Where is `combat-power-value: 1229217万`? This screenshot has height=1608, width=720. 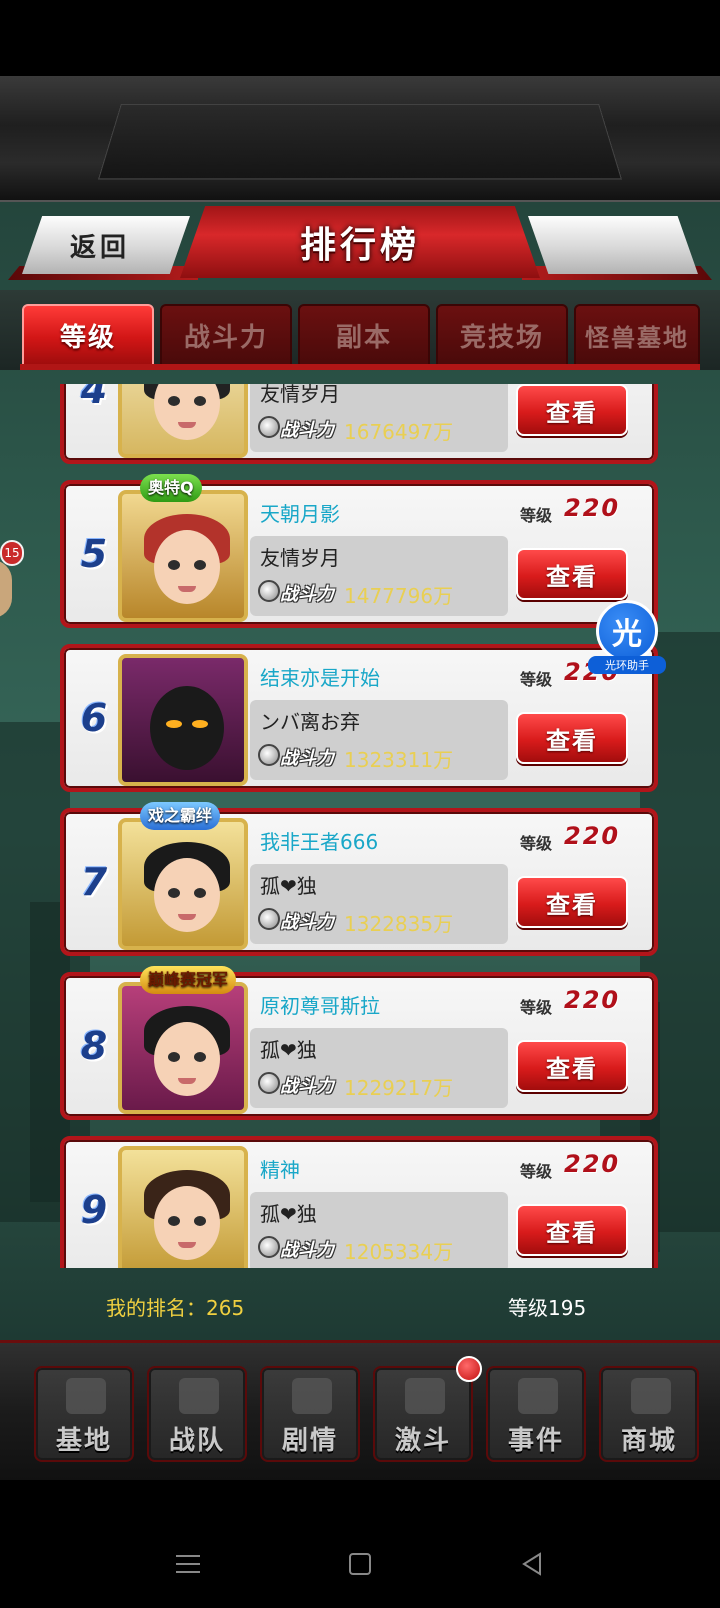
combat-power-value: 1229217万 is located at coordinates (399, 1088).